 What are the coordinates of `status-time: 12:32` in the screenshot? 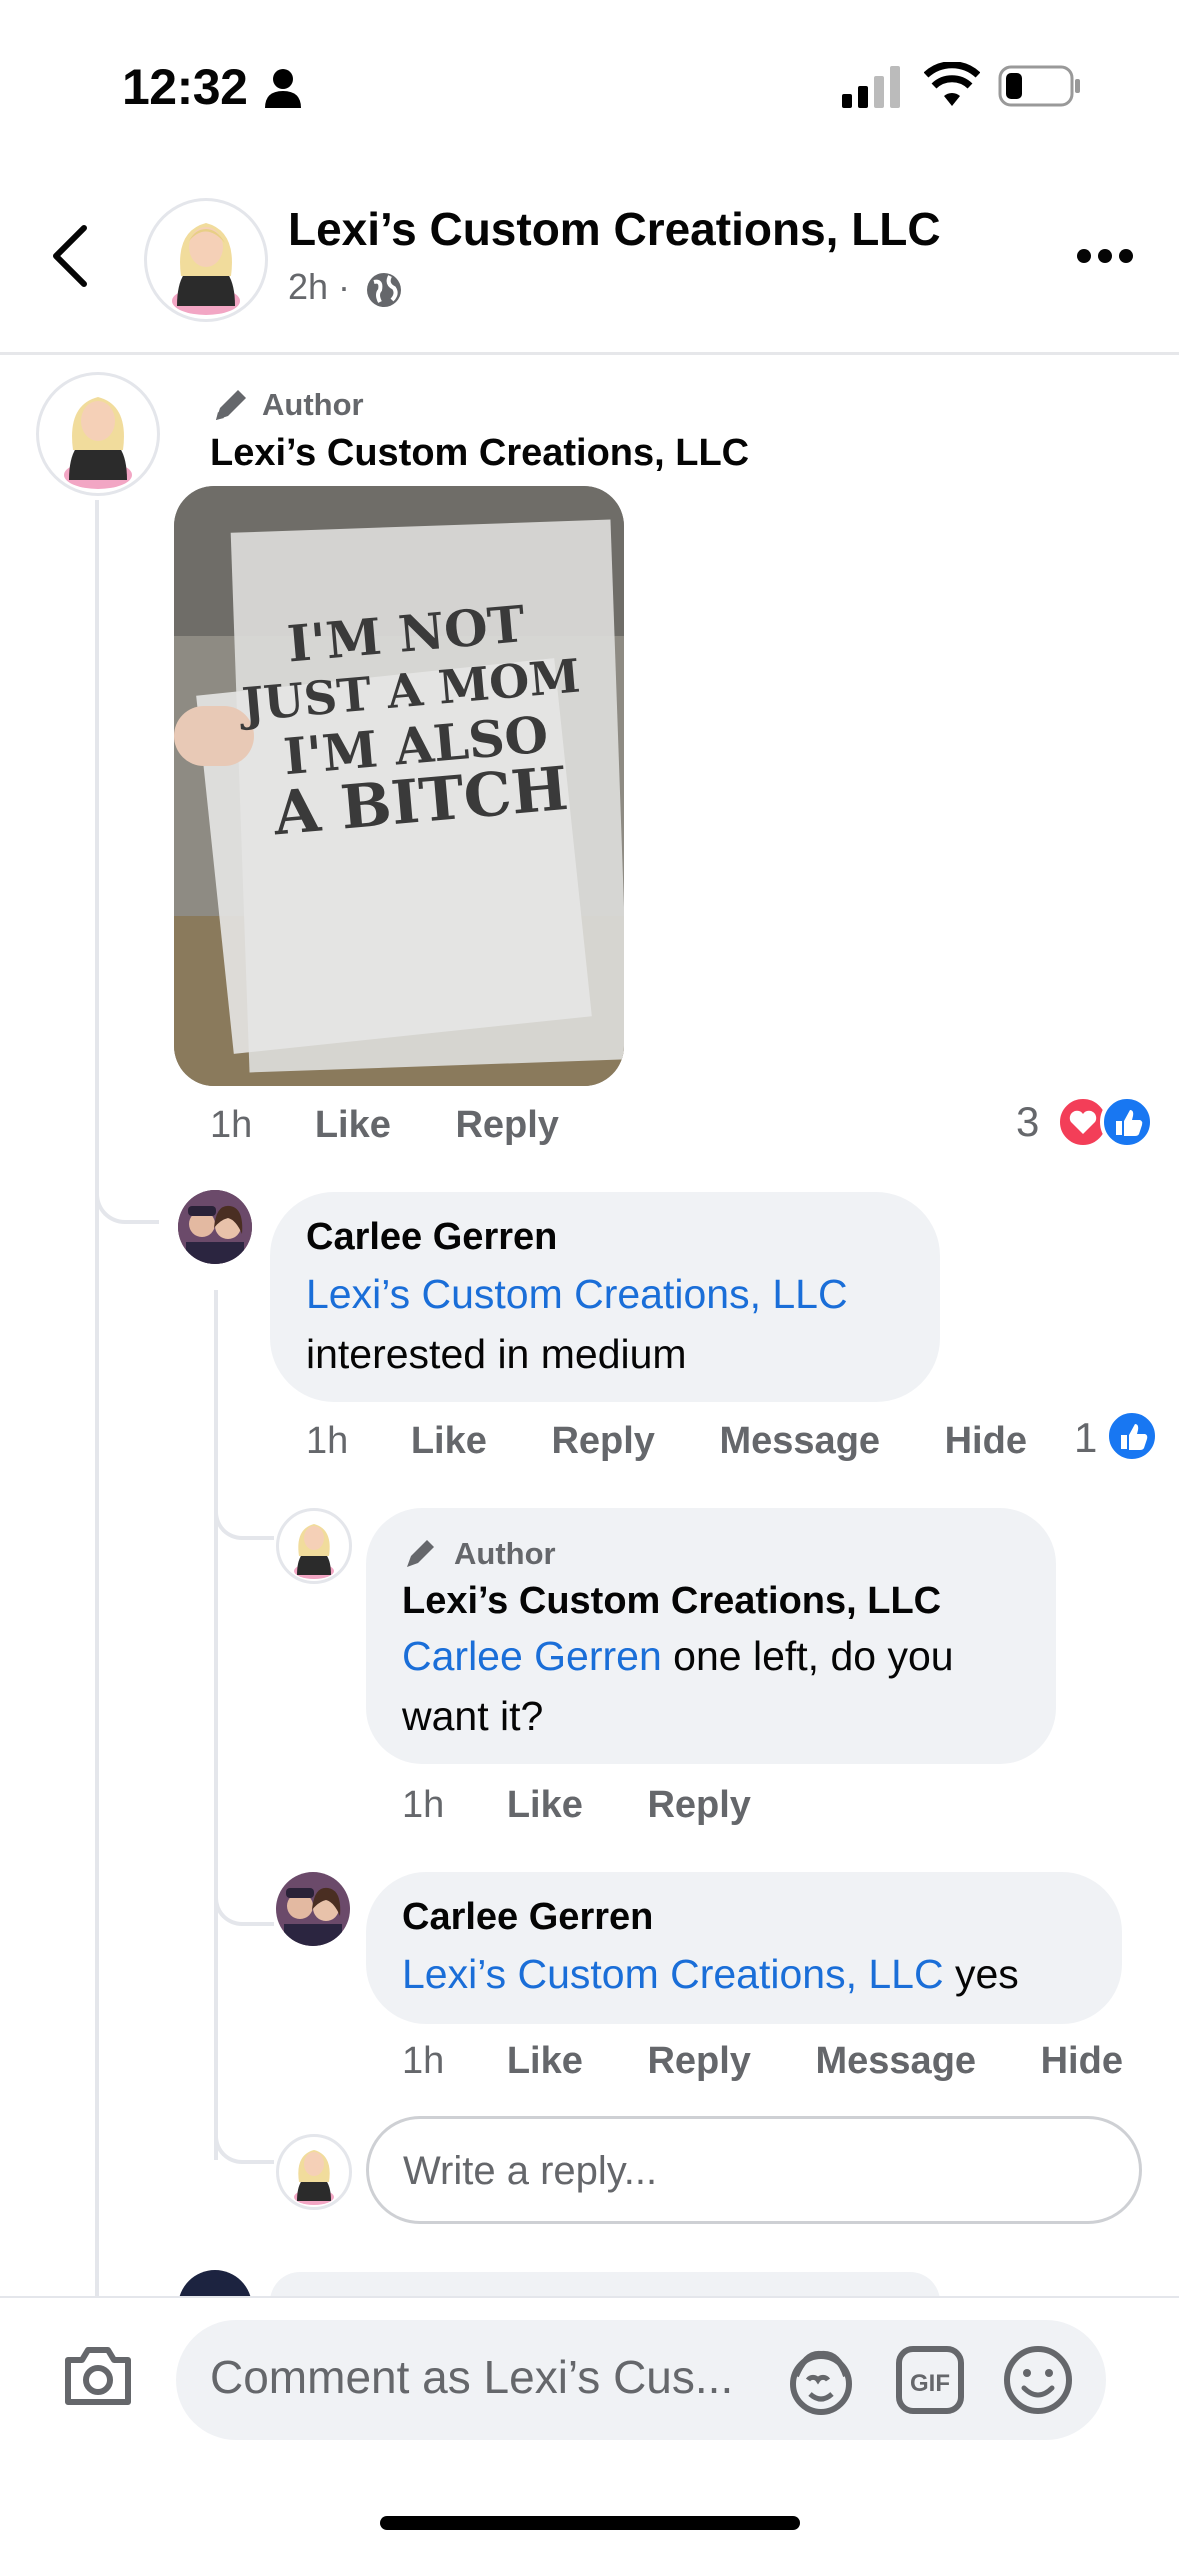 It's located at (185, 87).